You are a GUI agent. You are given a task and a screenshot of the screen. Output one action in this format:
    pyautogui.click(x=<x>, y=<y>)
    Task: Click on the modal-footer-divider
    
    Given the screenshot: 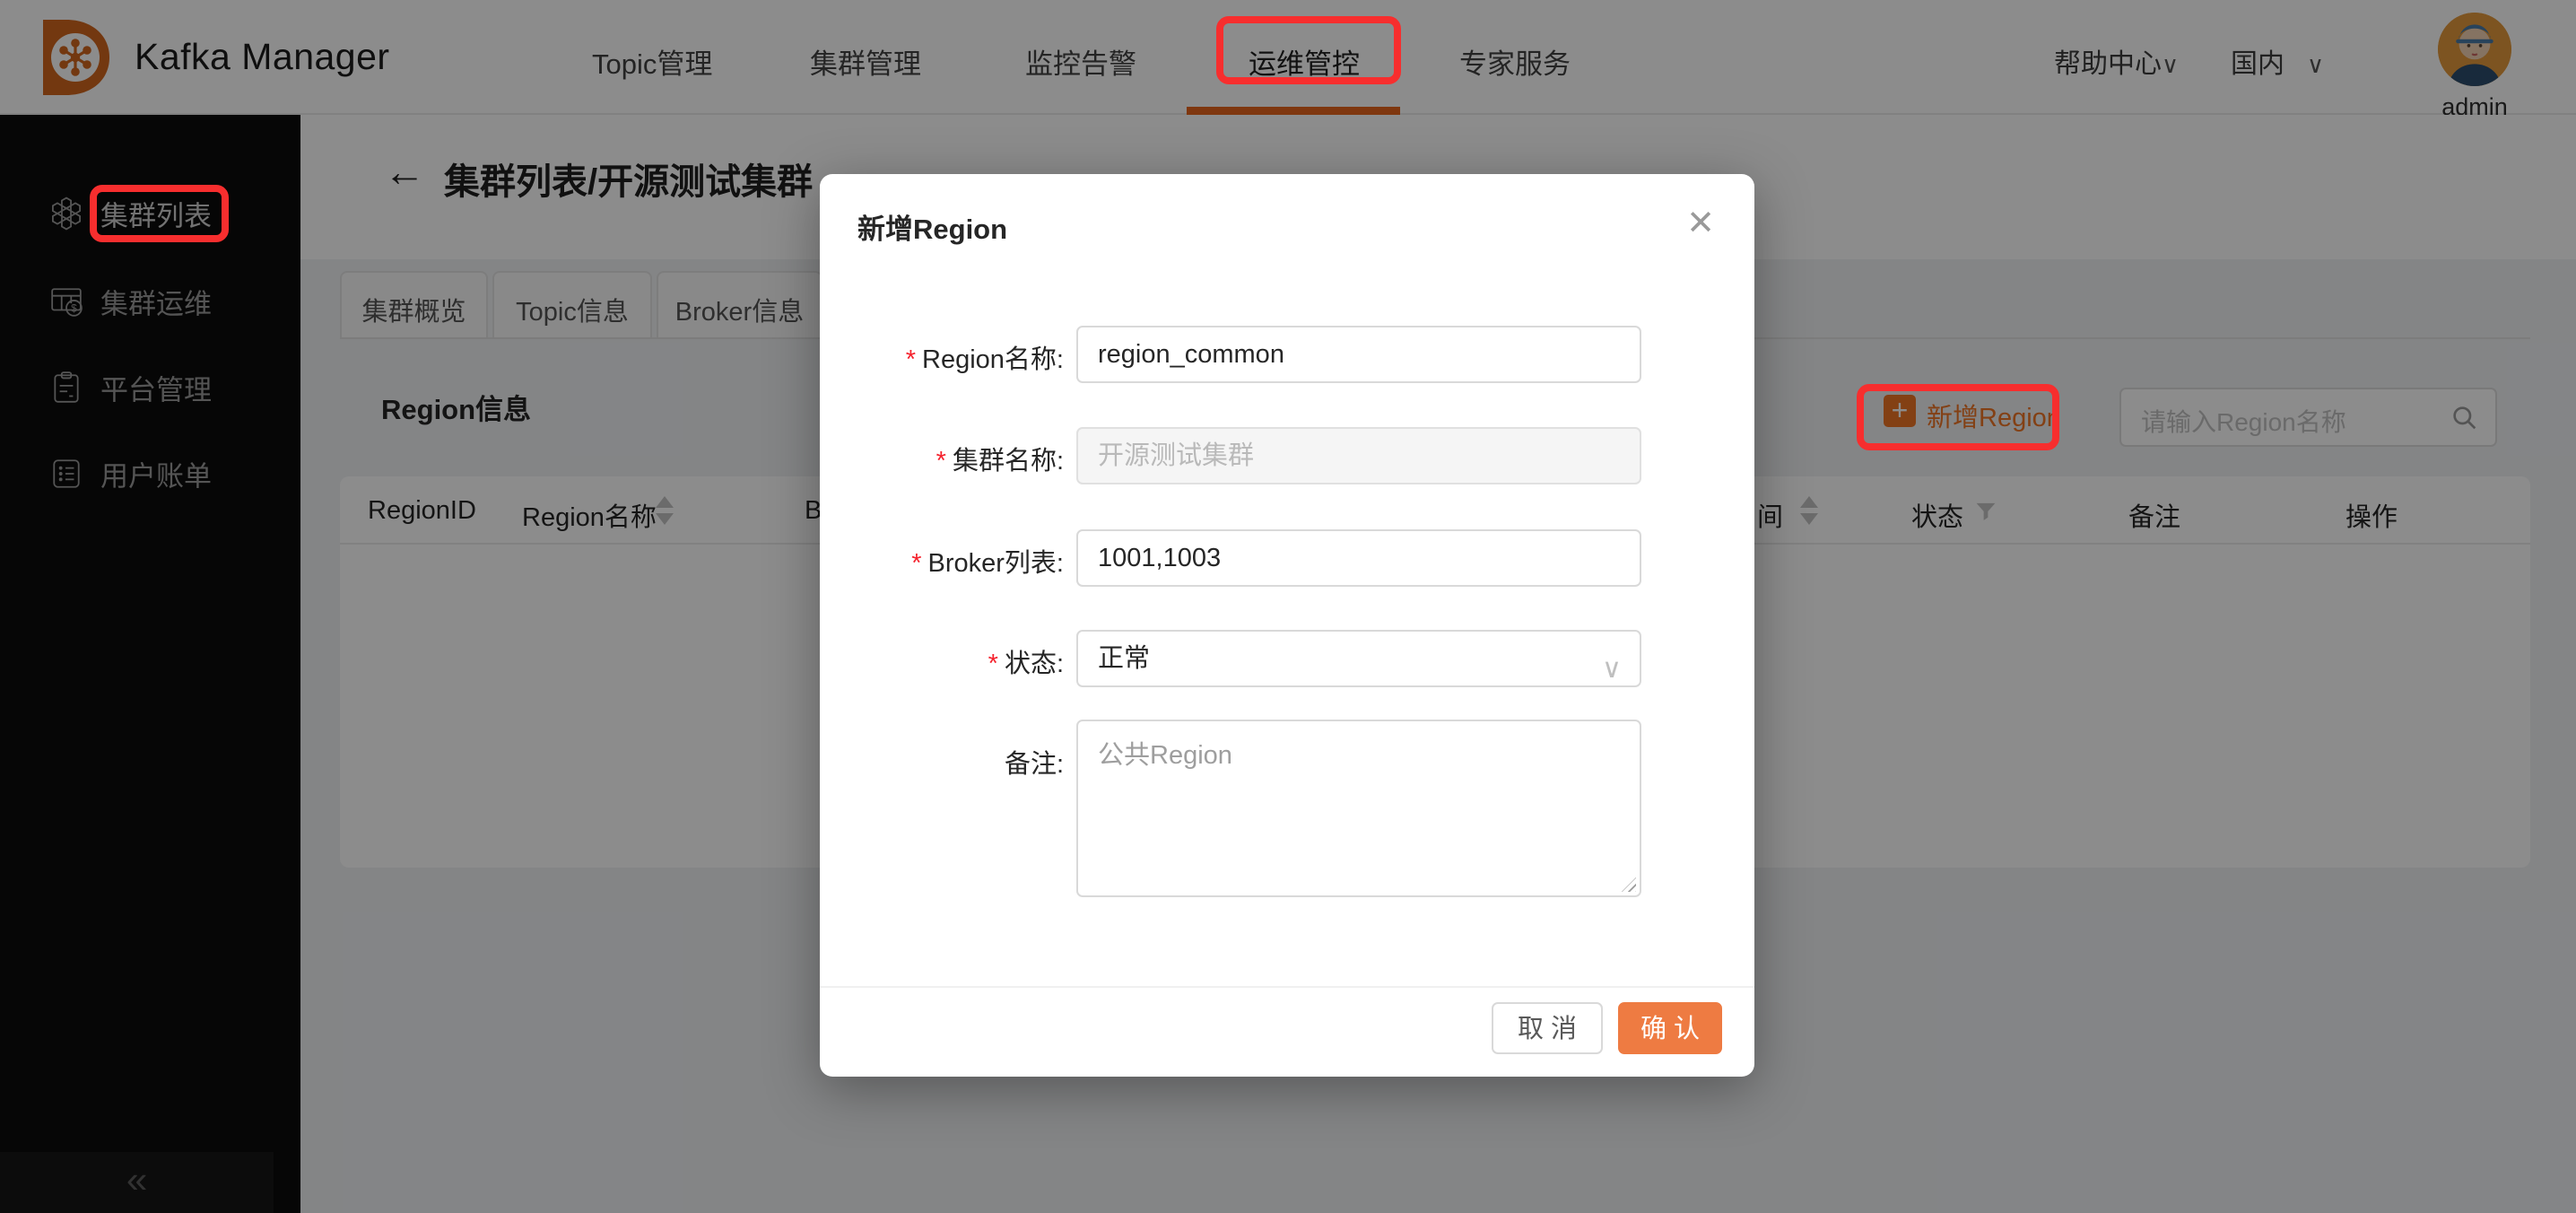 What is the action you would take?
    pyautogui.click(x=1287, y=987)
    